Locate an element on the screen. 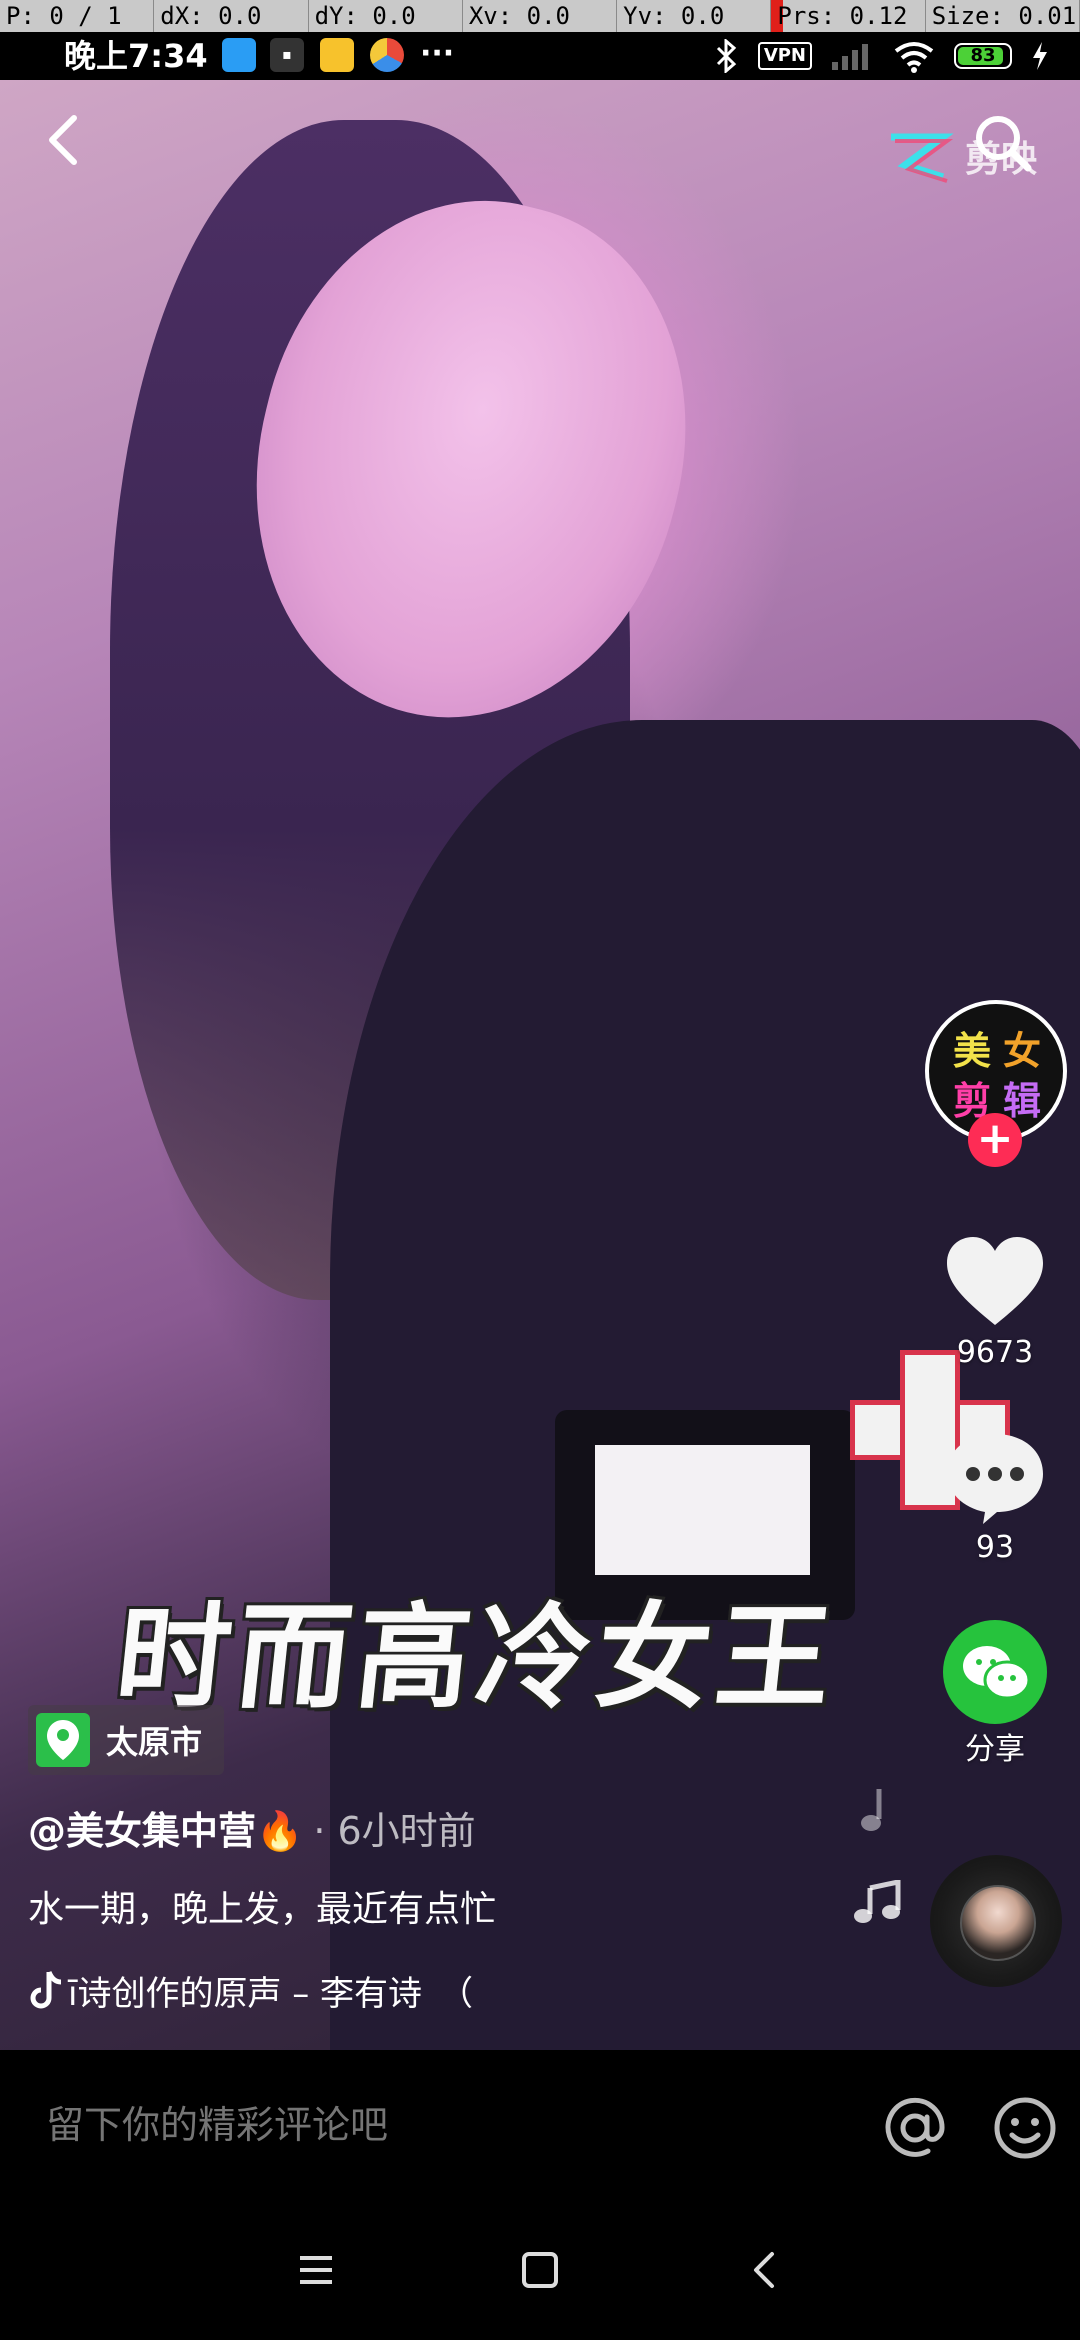 This screenshot has width=1080, height=2340. follow-button: + is located at coordinates (995, 1140).